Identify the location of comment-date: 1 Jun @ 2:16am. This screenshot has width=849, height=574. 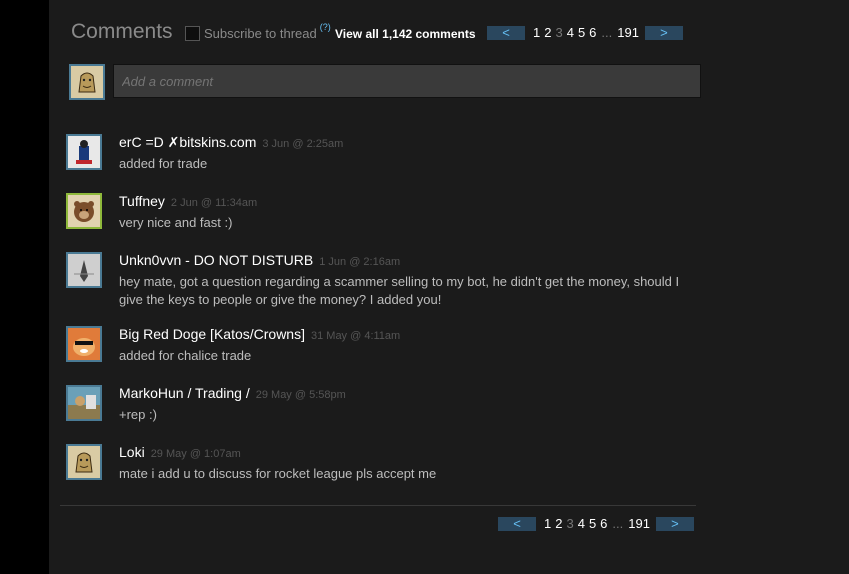
(360, 262).